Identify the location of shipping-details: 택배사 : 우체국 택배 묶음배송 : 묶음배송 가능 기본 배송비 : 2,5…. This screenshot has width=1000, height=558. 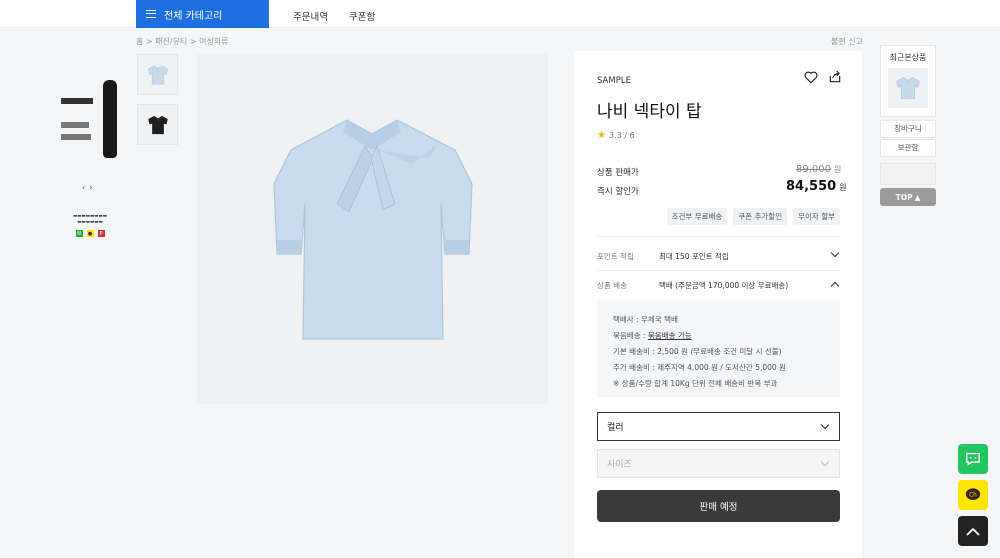
(718, 348).